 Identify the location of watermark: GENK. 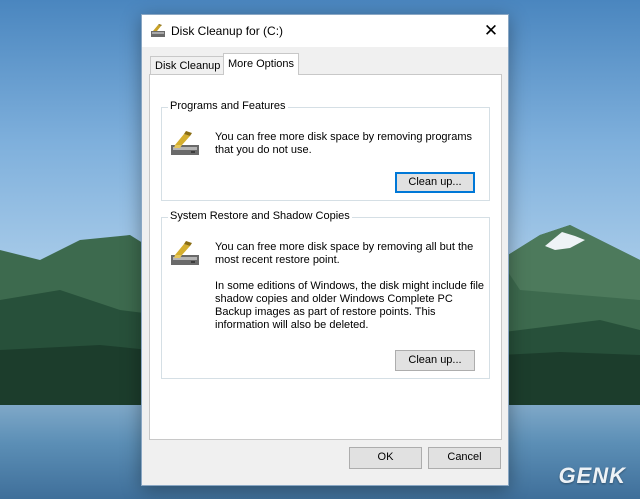
(592, 475).